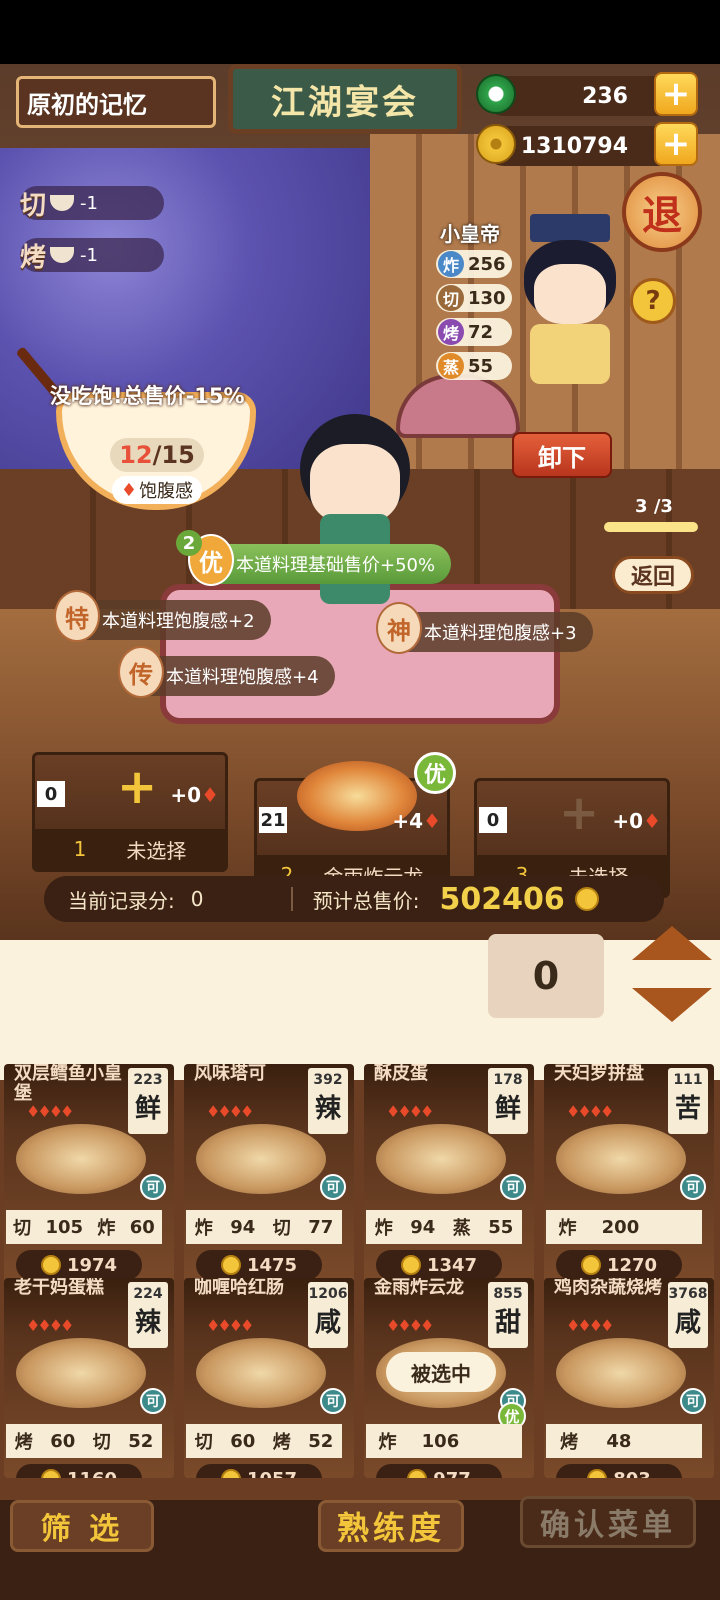 The width and height of the screenshot is (720, 1600). Describe the element at coordinates (599, 1074) in the screenshot. I see `dish-name: 天妇罗拼盘` at that location.